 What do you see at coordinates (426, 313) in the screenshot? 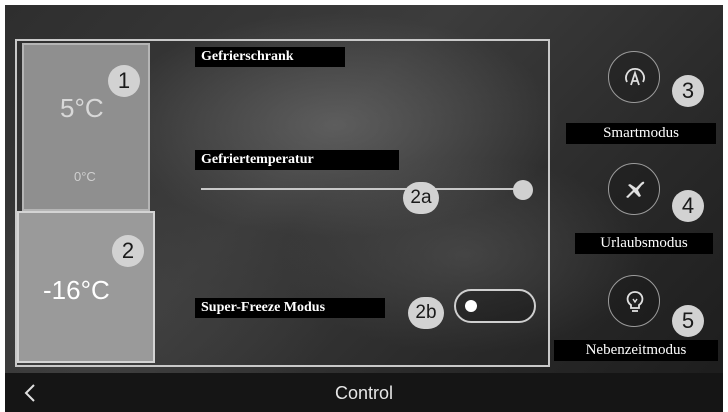
I see `callout-badge-2b: 2b` at bounding box center [426, 313].